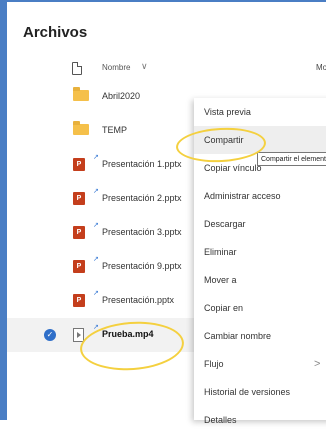 This screenshot has width=326, height=434. I want to click on menu-item: Historial de versiones, so click(260, 392).